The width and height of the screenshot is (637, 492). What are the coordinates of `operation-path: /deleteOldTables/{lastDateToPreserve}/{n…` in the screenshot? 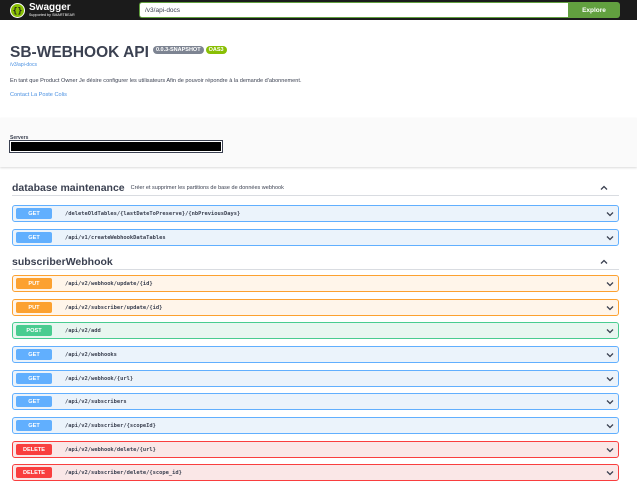 It's located at (153, 213).